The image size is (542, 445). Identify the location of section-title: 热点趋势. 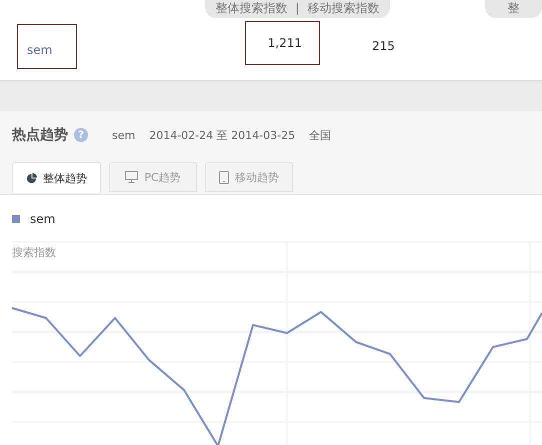
(40, 135).